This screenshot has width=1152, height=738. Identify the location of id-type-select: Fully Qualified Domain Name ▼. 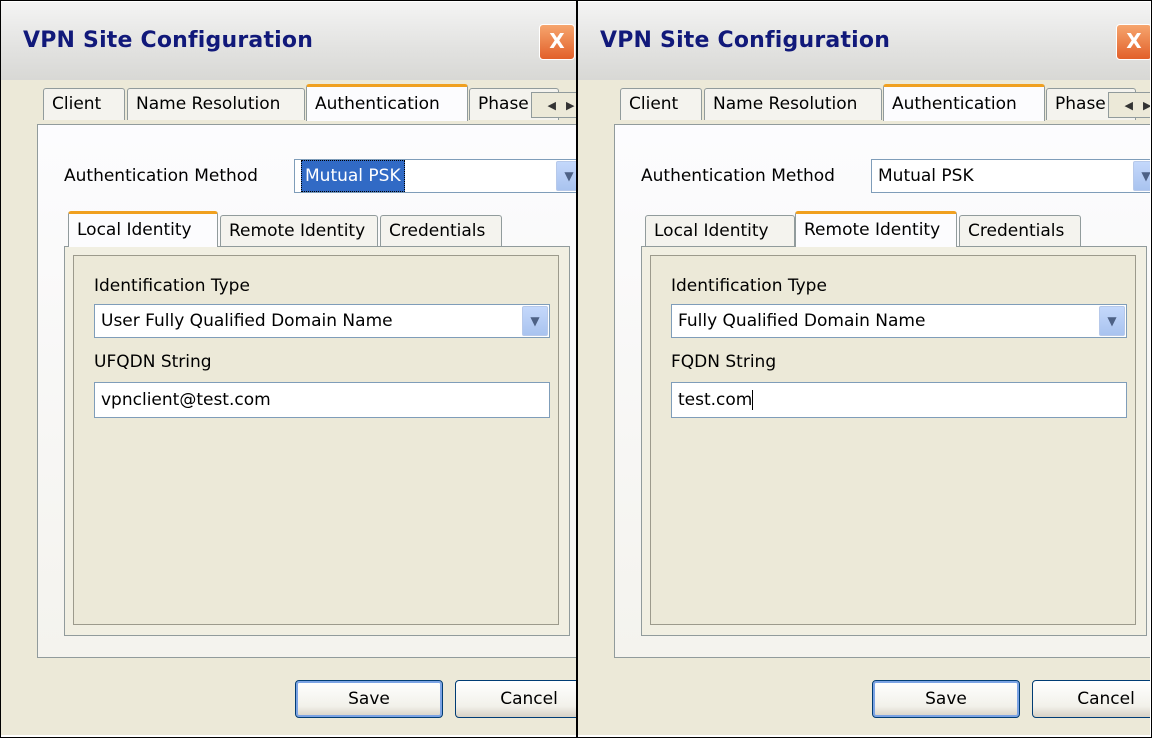
(899, 321).